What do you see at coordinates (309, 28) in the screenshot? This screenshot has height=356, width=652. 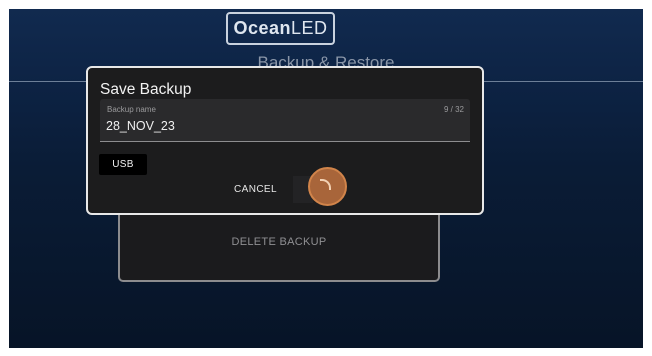 I see `logo-text-led: LED` at bounding box center [309, 28].